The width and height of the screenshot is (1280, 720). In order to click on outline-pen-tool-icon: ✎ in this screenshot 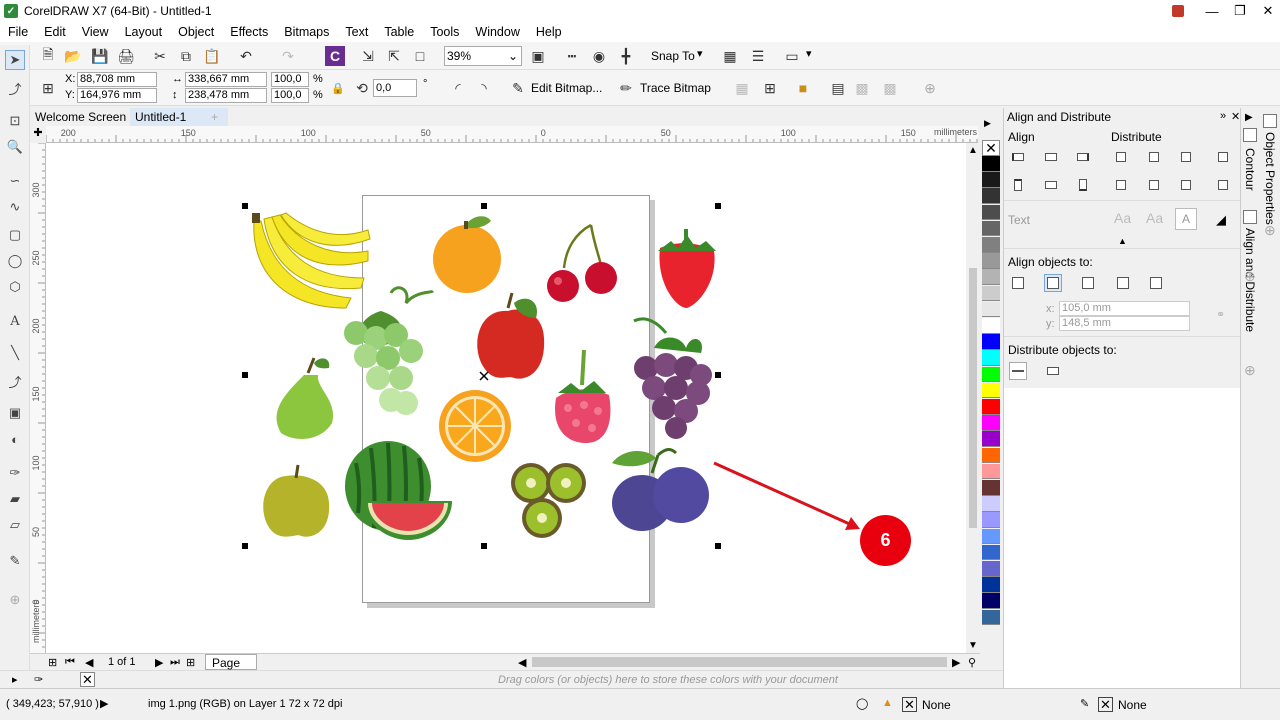, I will do `click(15, 561)`.